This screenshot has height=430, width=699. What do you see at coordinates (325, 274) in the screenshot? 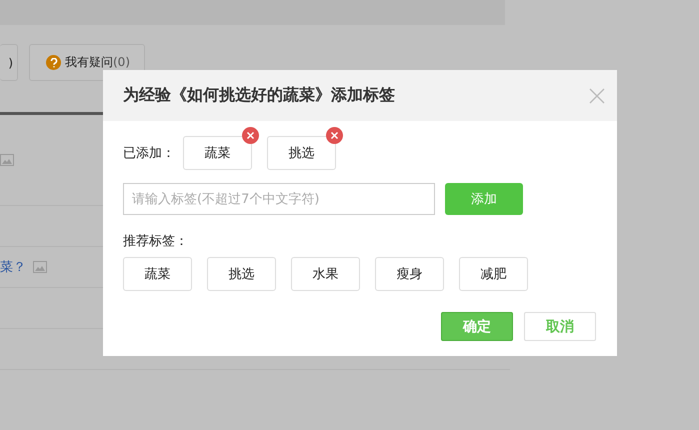
I see `recommended-tag: 水果` at bounding box center [325, 274].